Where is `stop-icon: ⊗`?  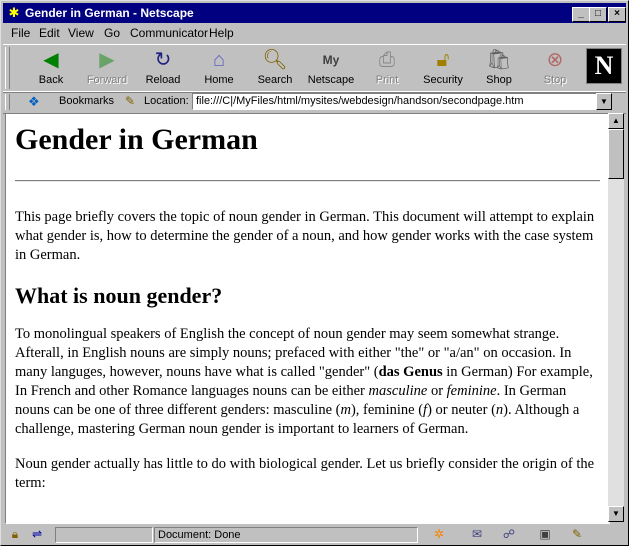 stop-icon: ⊗ is located at coordinates (555, 60).